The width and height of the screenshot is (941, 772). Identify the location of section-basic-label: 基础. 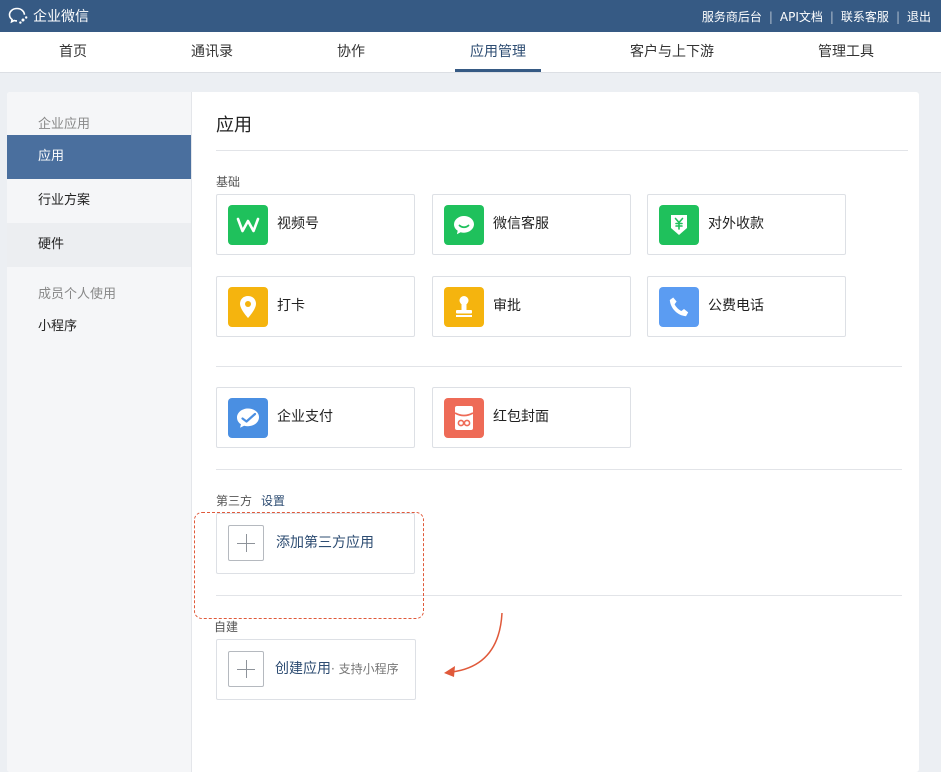
(228, 182).